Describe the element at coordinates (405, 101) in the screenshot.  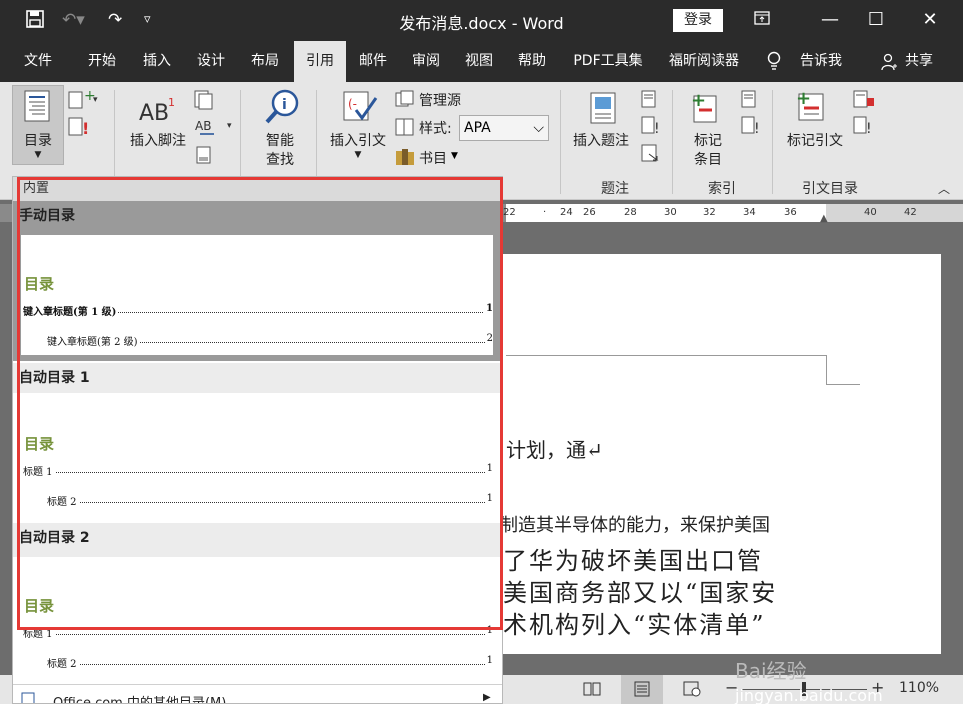
I see `manage-sources-icon` at that location.